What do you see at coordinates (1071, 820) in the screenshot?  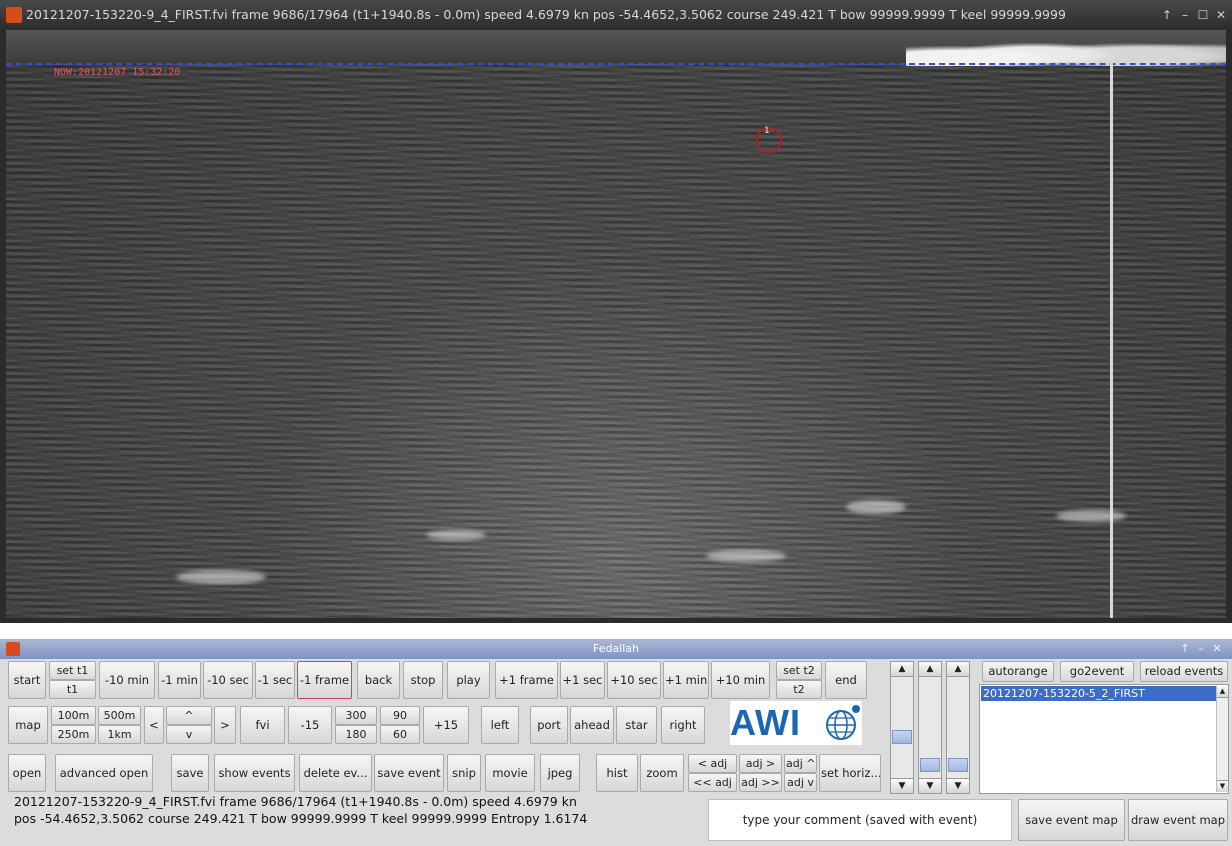 I see `save-event-map-button: save event map` at bounding box center [1071, 820].